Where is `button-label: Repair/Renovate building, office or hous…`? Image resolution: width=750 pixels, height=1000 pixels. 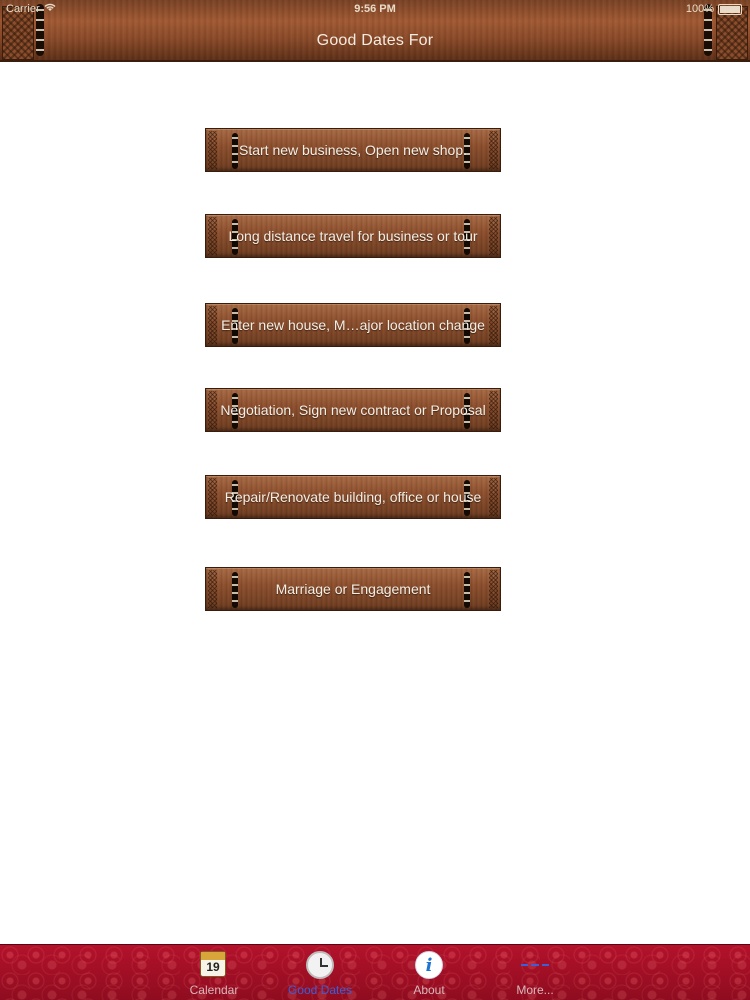
button-label: Repair/Renovate building, office or hous… is located at coordinates (353, 497).